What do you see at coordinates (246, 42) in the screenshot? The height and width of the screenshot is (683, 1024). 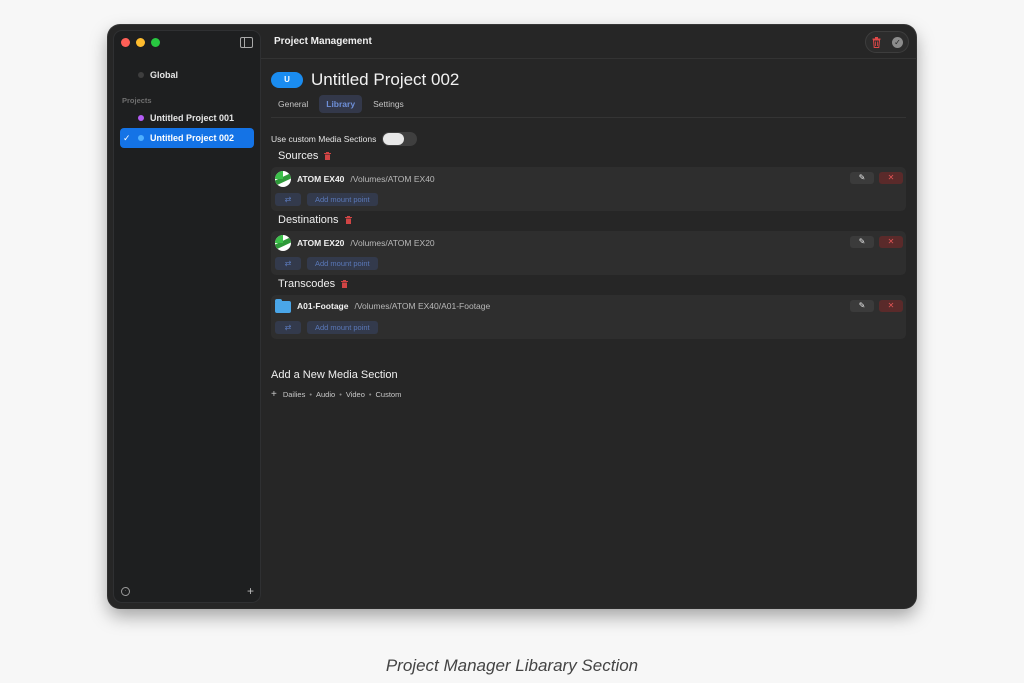 I see `sidebar-toggle-icon` at bounding box center [246, 42].